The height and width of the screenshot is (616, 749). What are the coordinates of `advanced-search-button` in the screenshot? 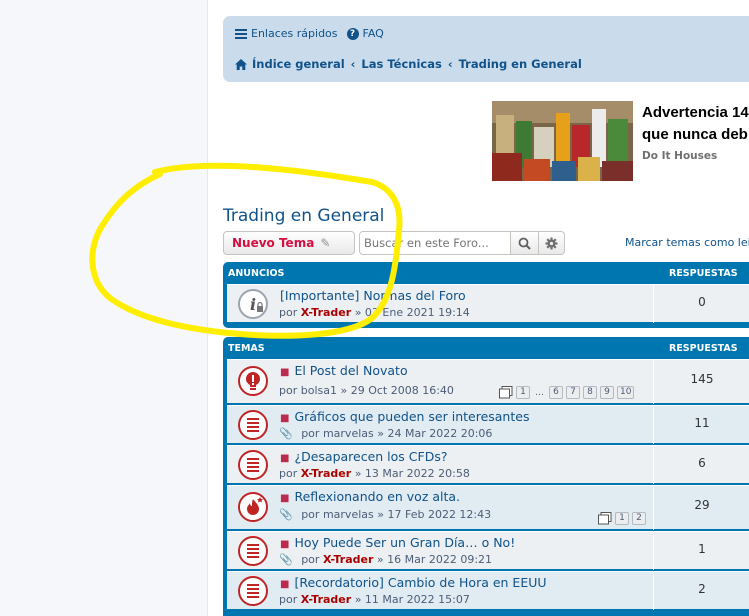 It's located at (552, 243).